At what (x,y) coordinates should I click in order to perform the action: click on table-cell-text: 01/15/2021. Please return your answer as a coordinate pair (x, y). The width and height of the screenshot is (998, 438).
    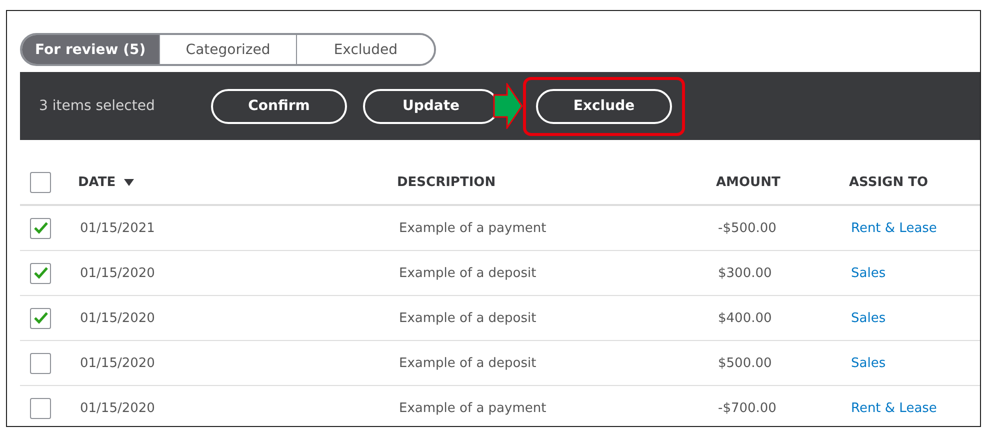
    Looking at the image, I should click on (117, 228).